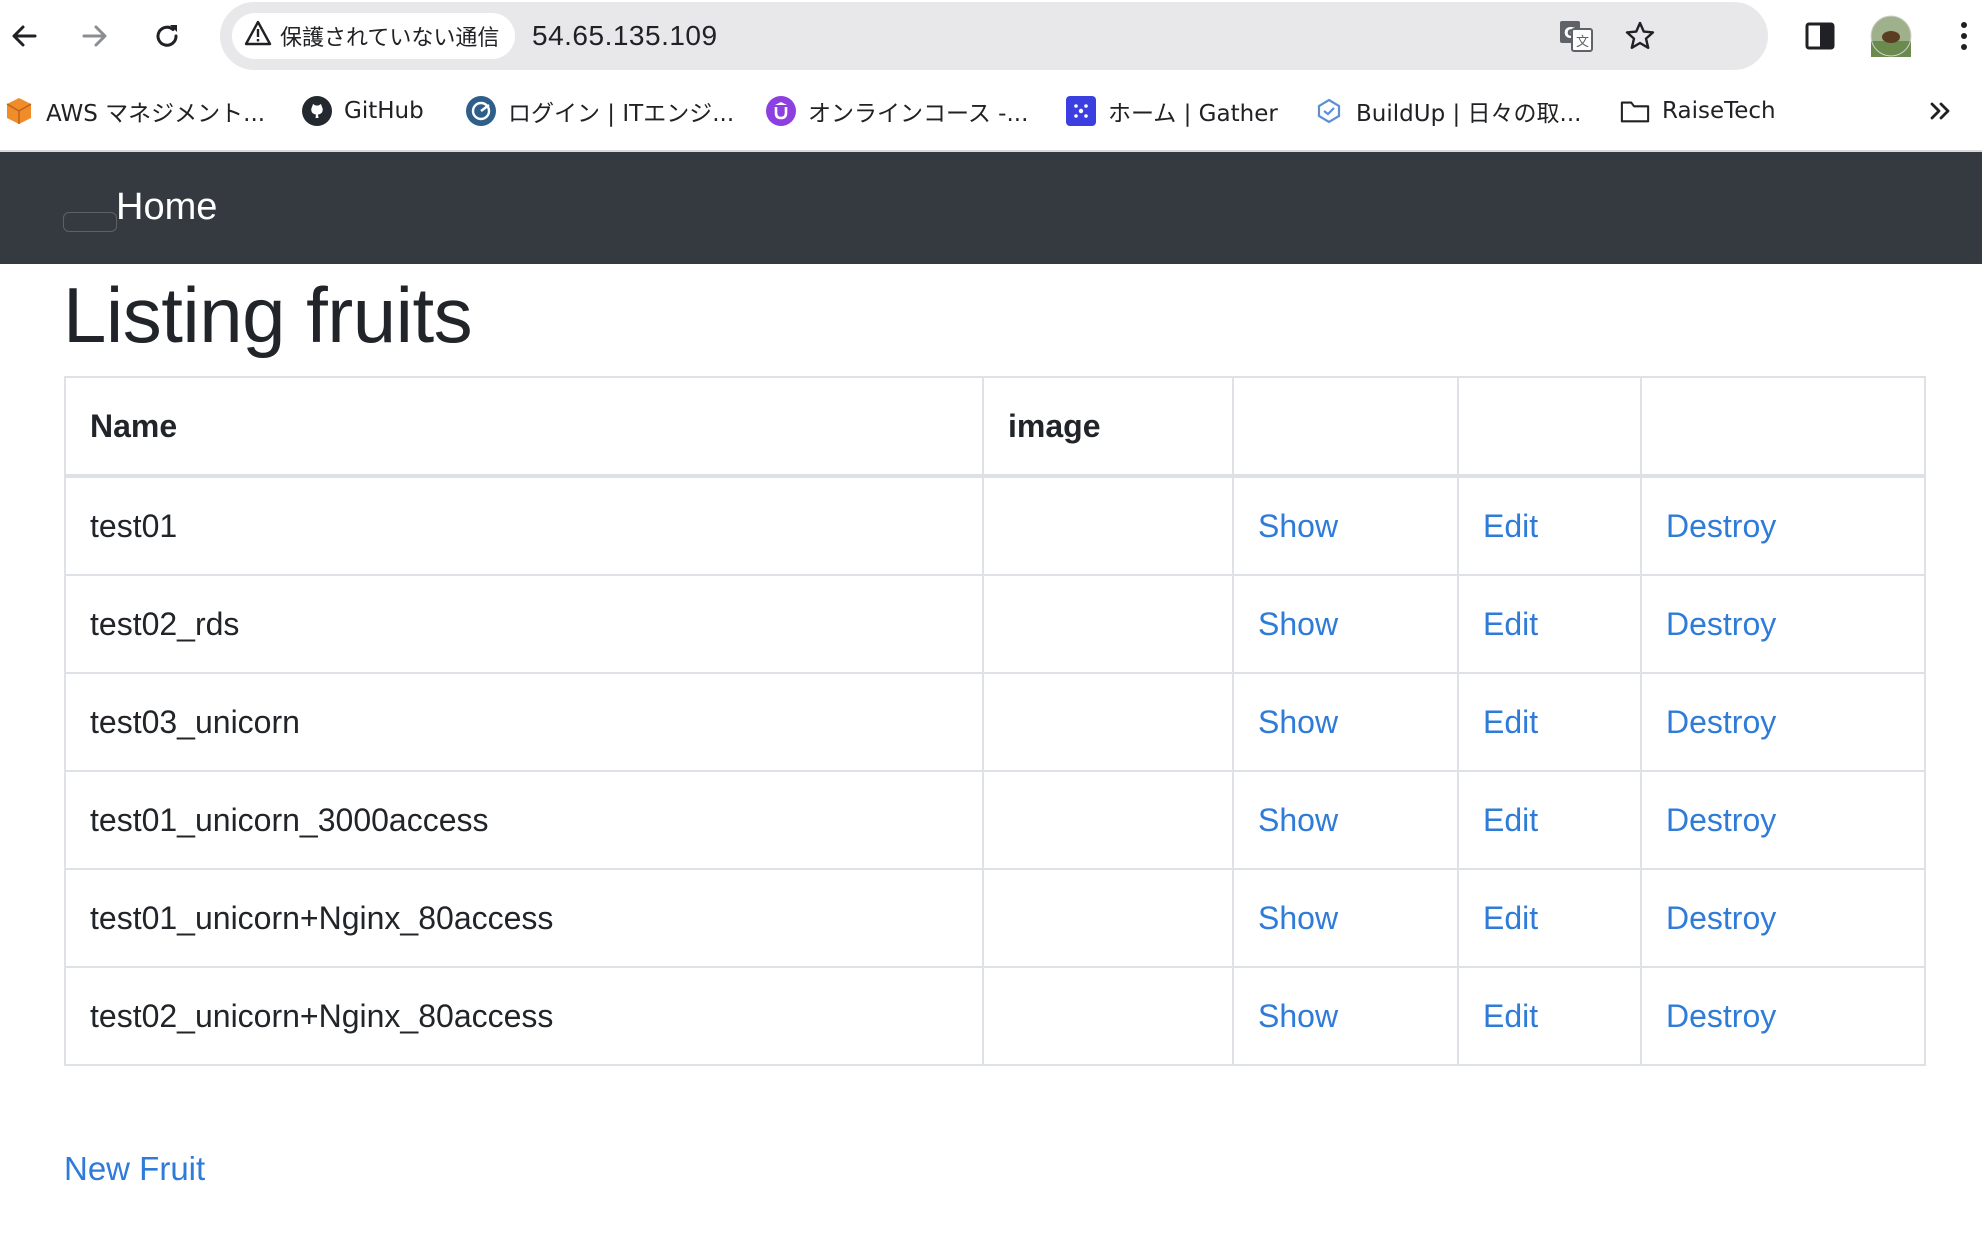 The image size is (1982, 1260). I want to click on profile-avatar, so click(1891, 36).